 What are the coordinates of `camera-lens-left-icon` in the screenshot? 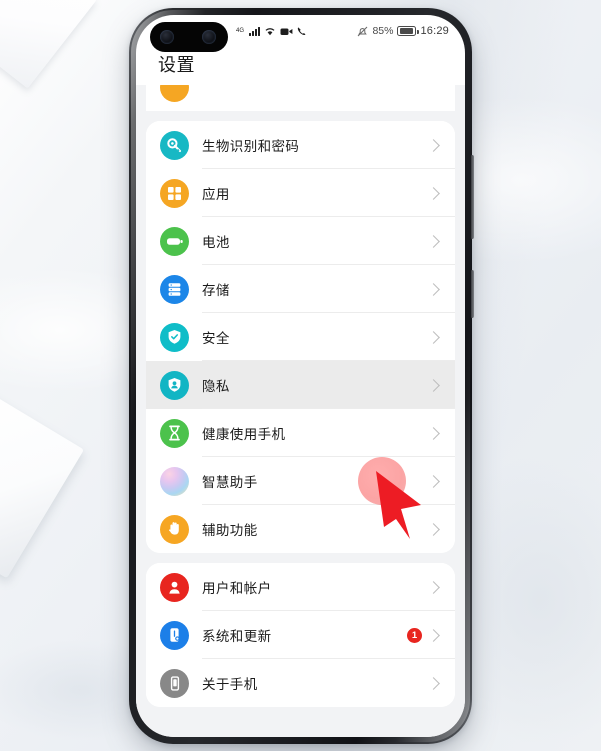 It's located at (167, 37).